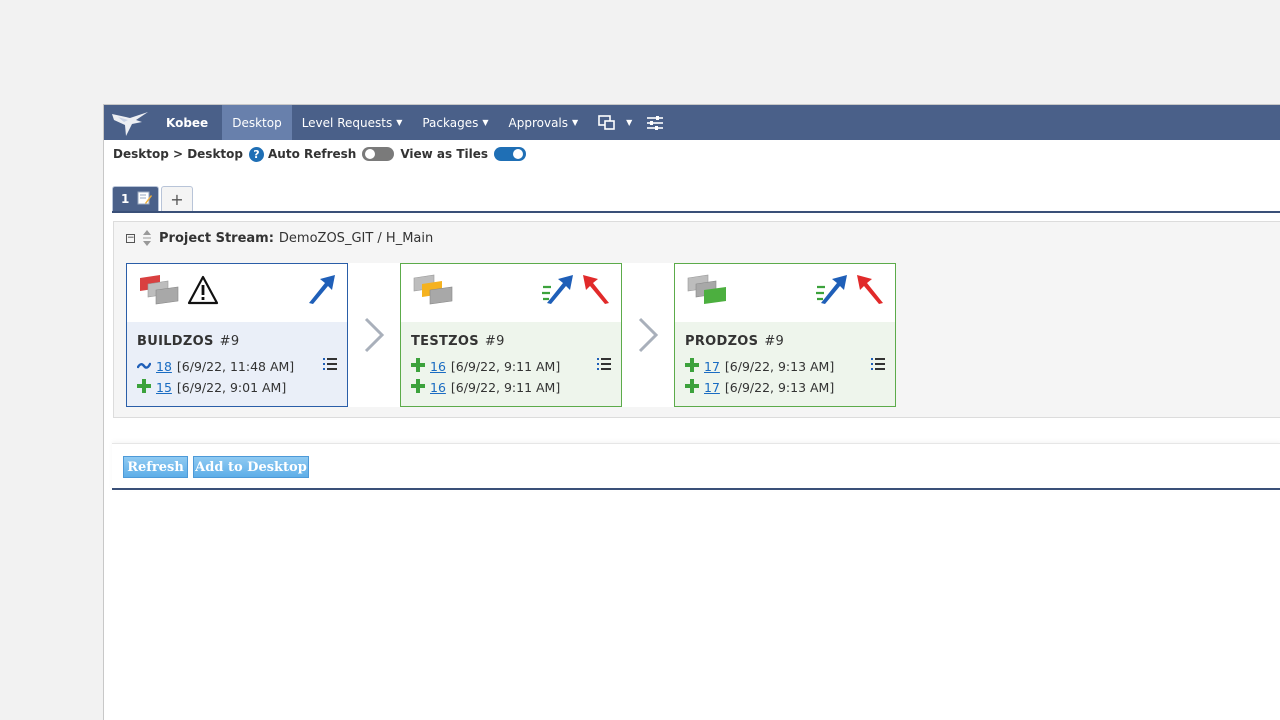  Describe the element at coordinates (251, 467) in the screenshot. I see `add-to-desktop-button: Add to Desktop` at that location.